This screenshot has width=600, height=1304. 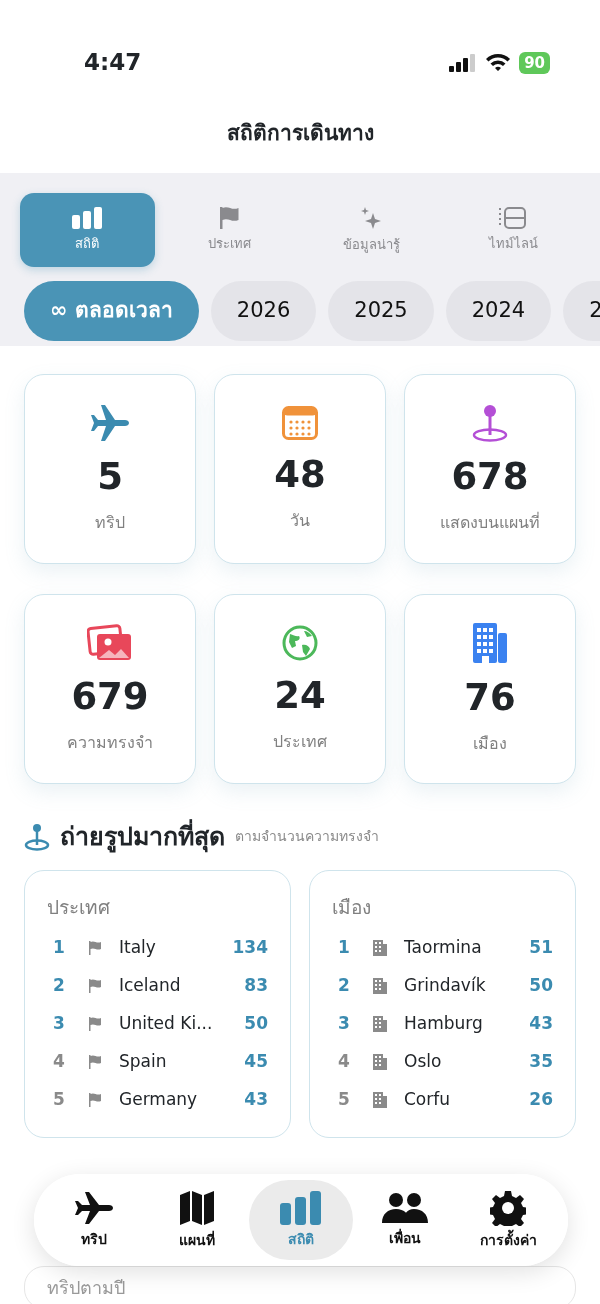 I want to click on period-chip: 2, so click(x=581, y=311).